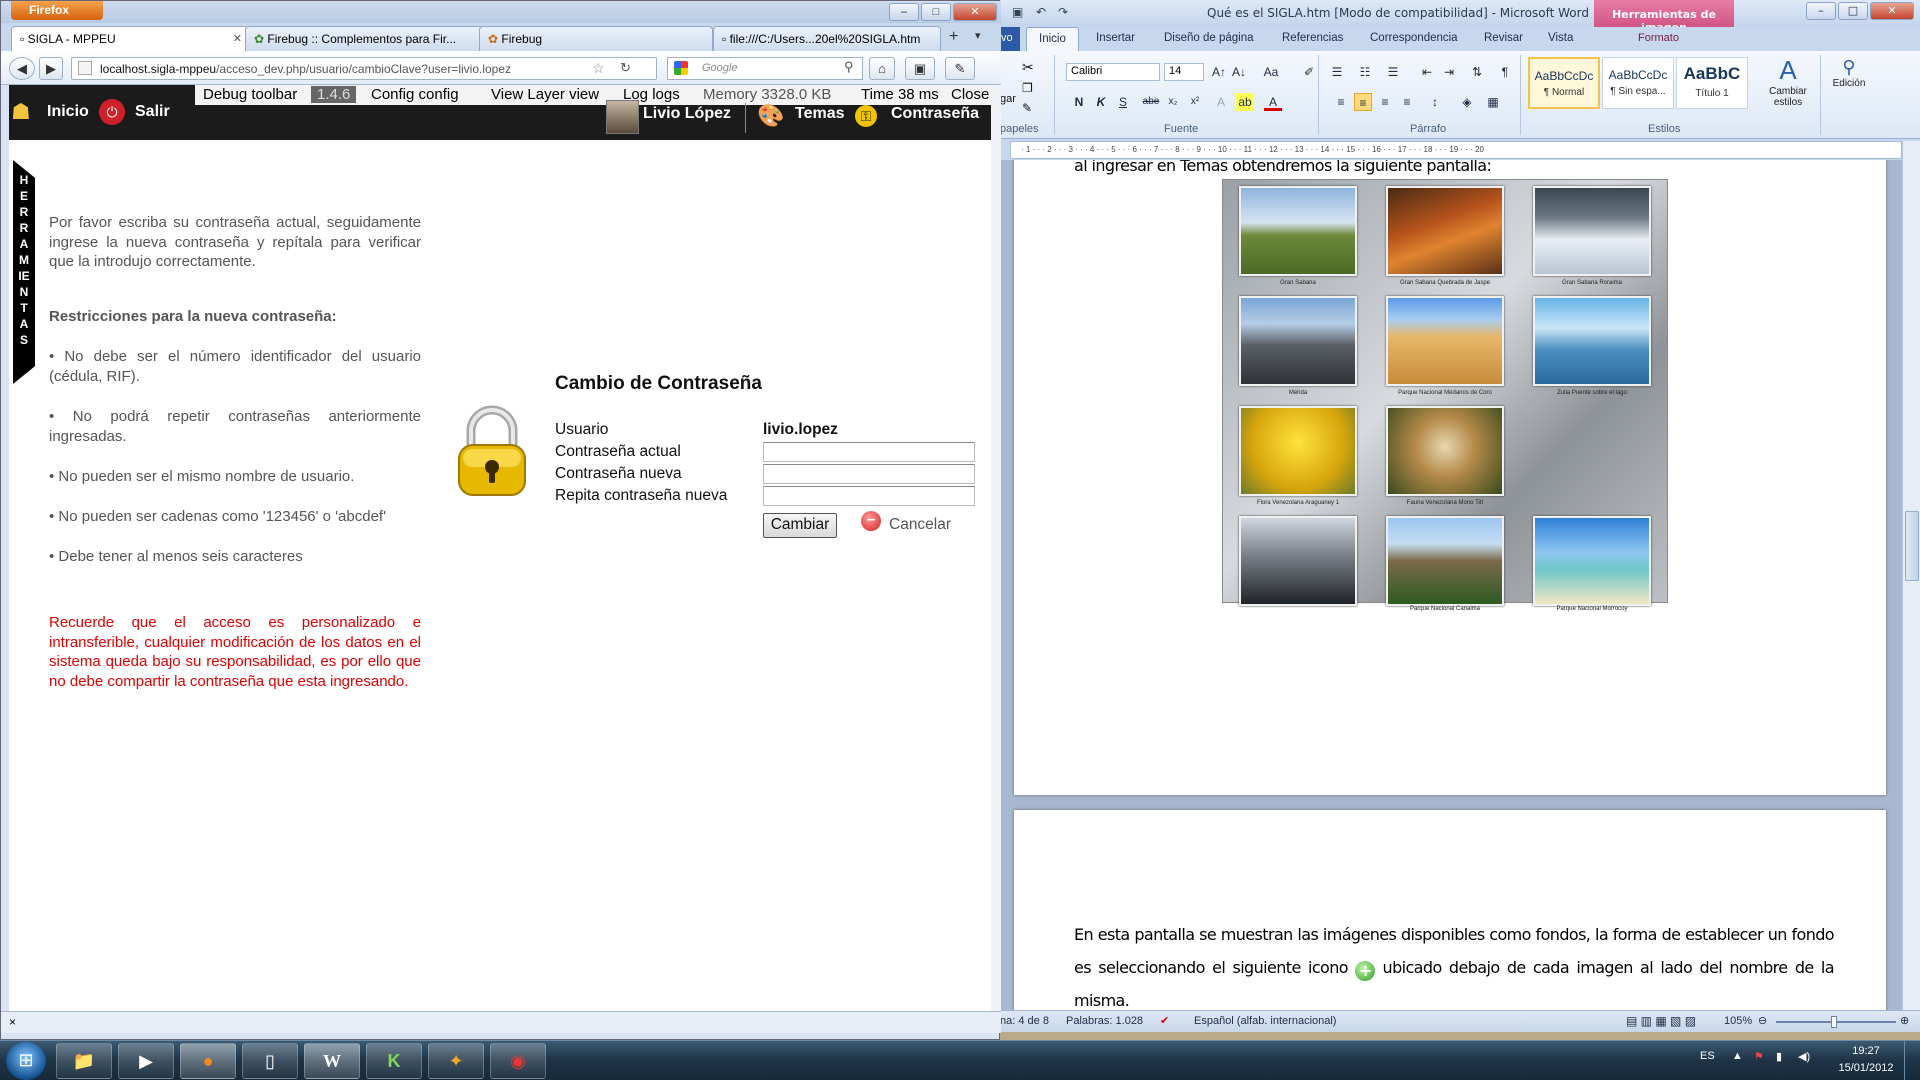 Image resolution: width=1920 pixels, height=1080 pixels. What do you see at coordinates (1245, 102) in the screenshot?
I see `highlight-icon: ab` at bounding box center [1245, 102].